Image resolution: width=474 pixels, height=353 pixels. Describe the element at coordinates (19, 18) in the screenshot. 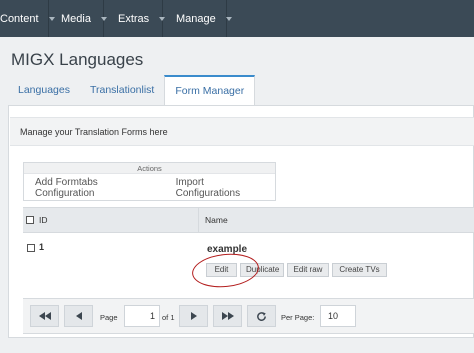

I see `nav-item-label: Content` at that location.